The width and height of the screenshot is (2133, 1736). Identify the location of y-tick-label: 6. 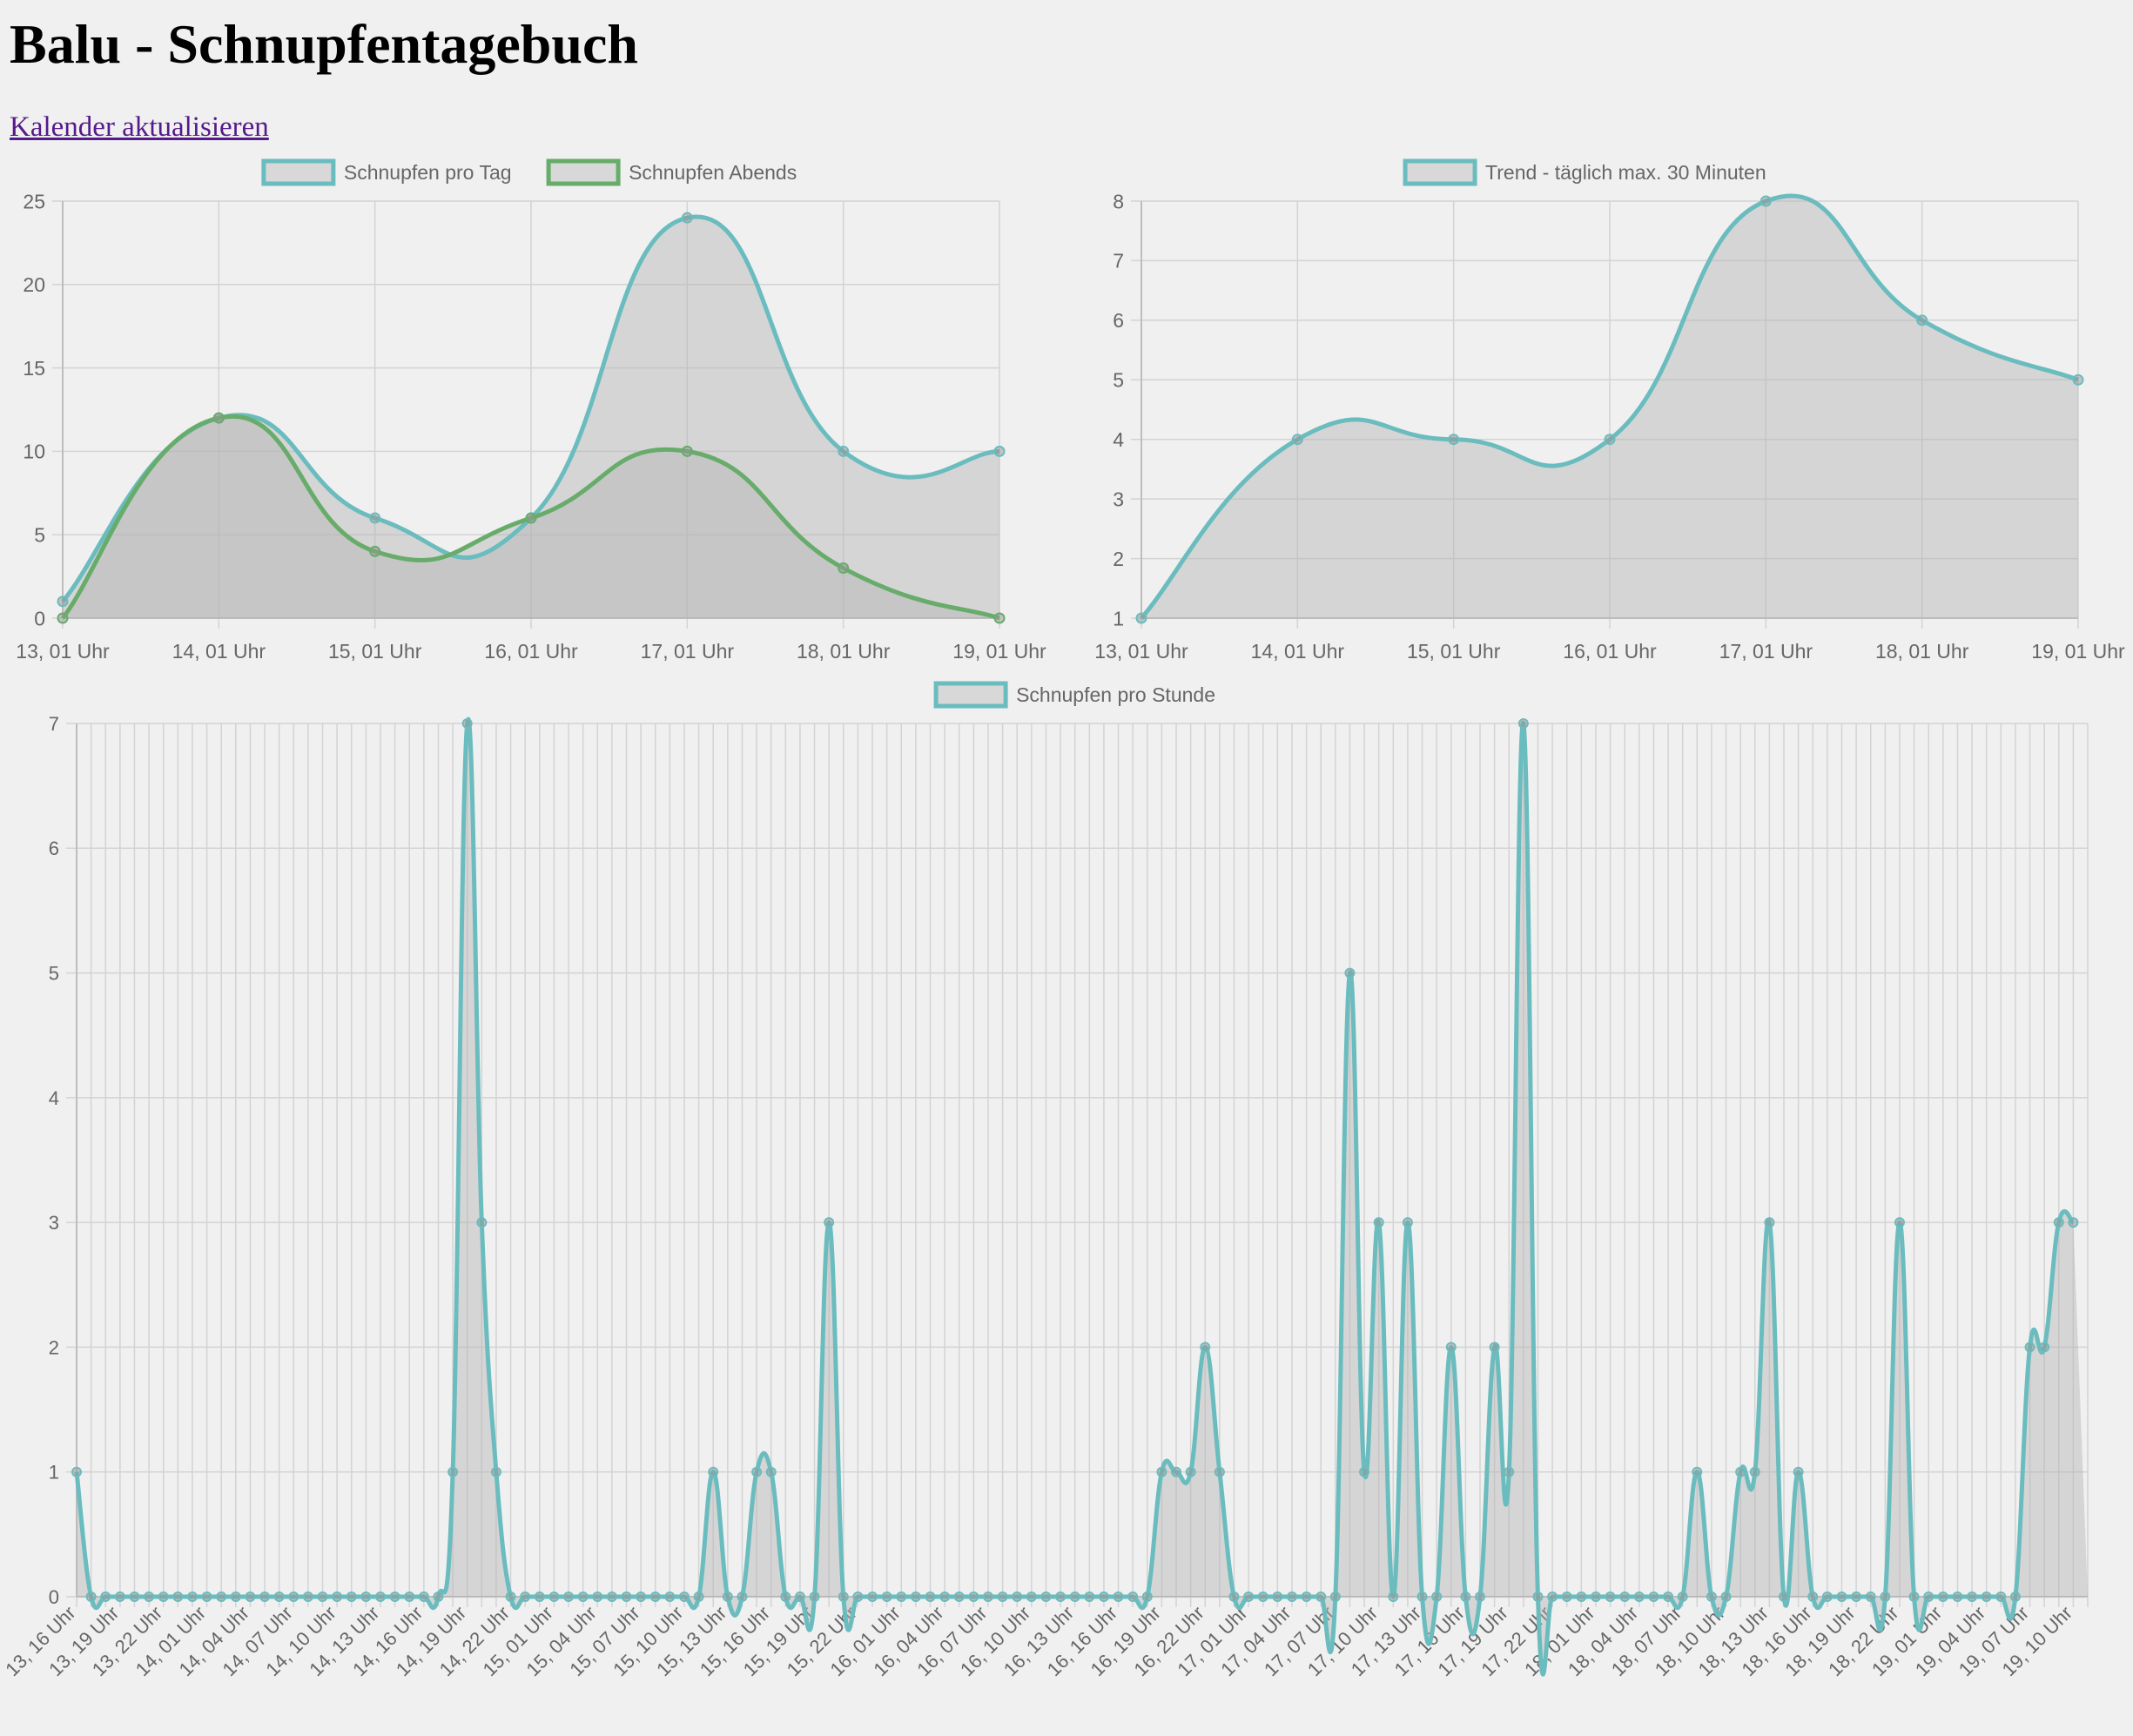
(54, 848).